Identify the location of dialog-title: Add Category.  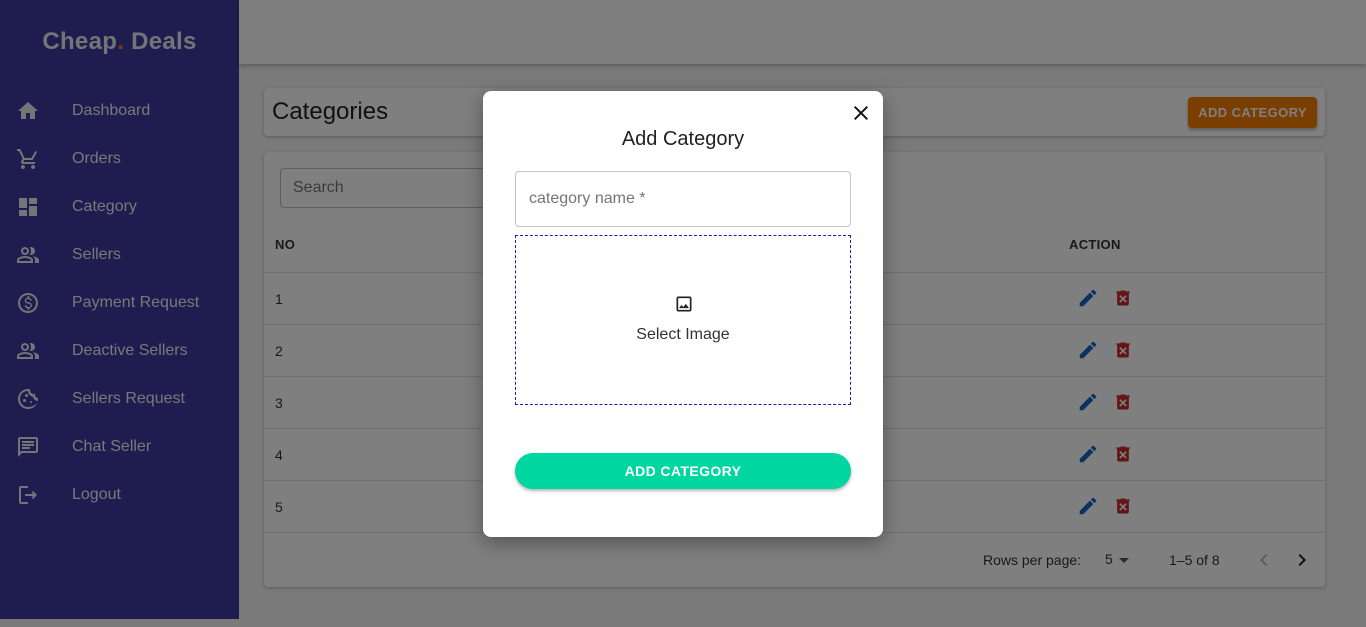
(683, 139).